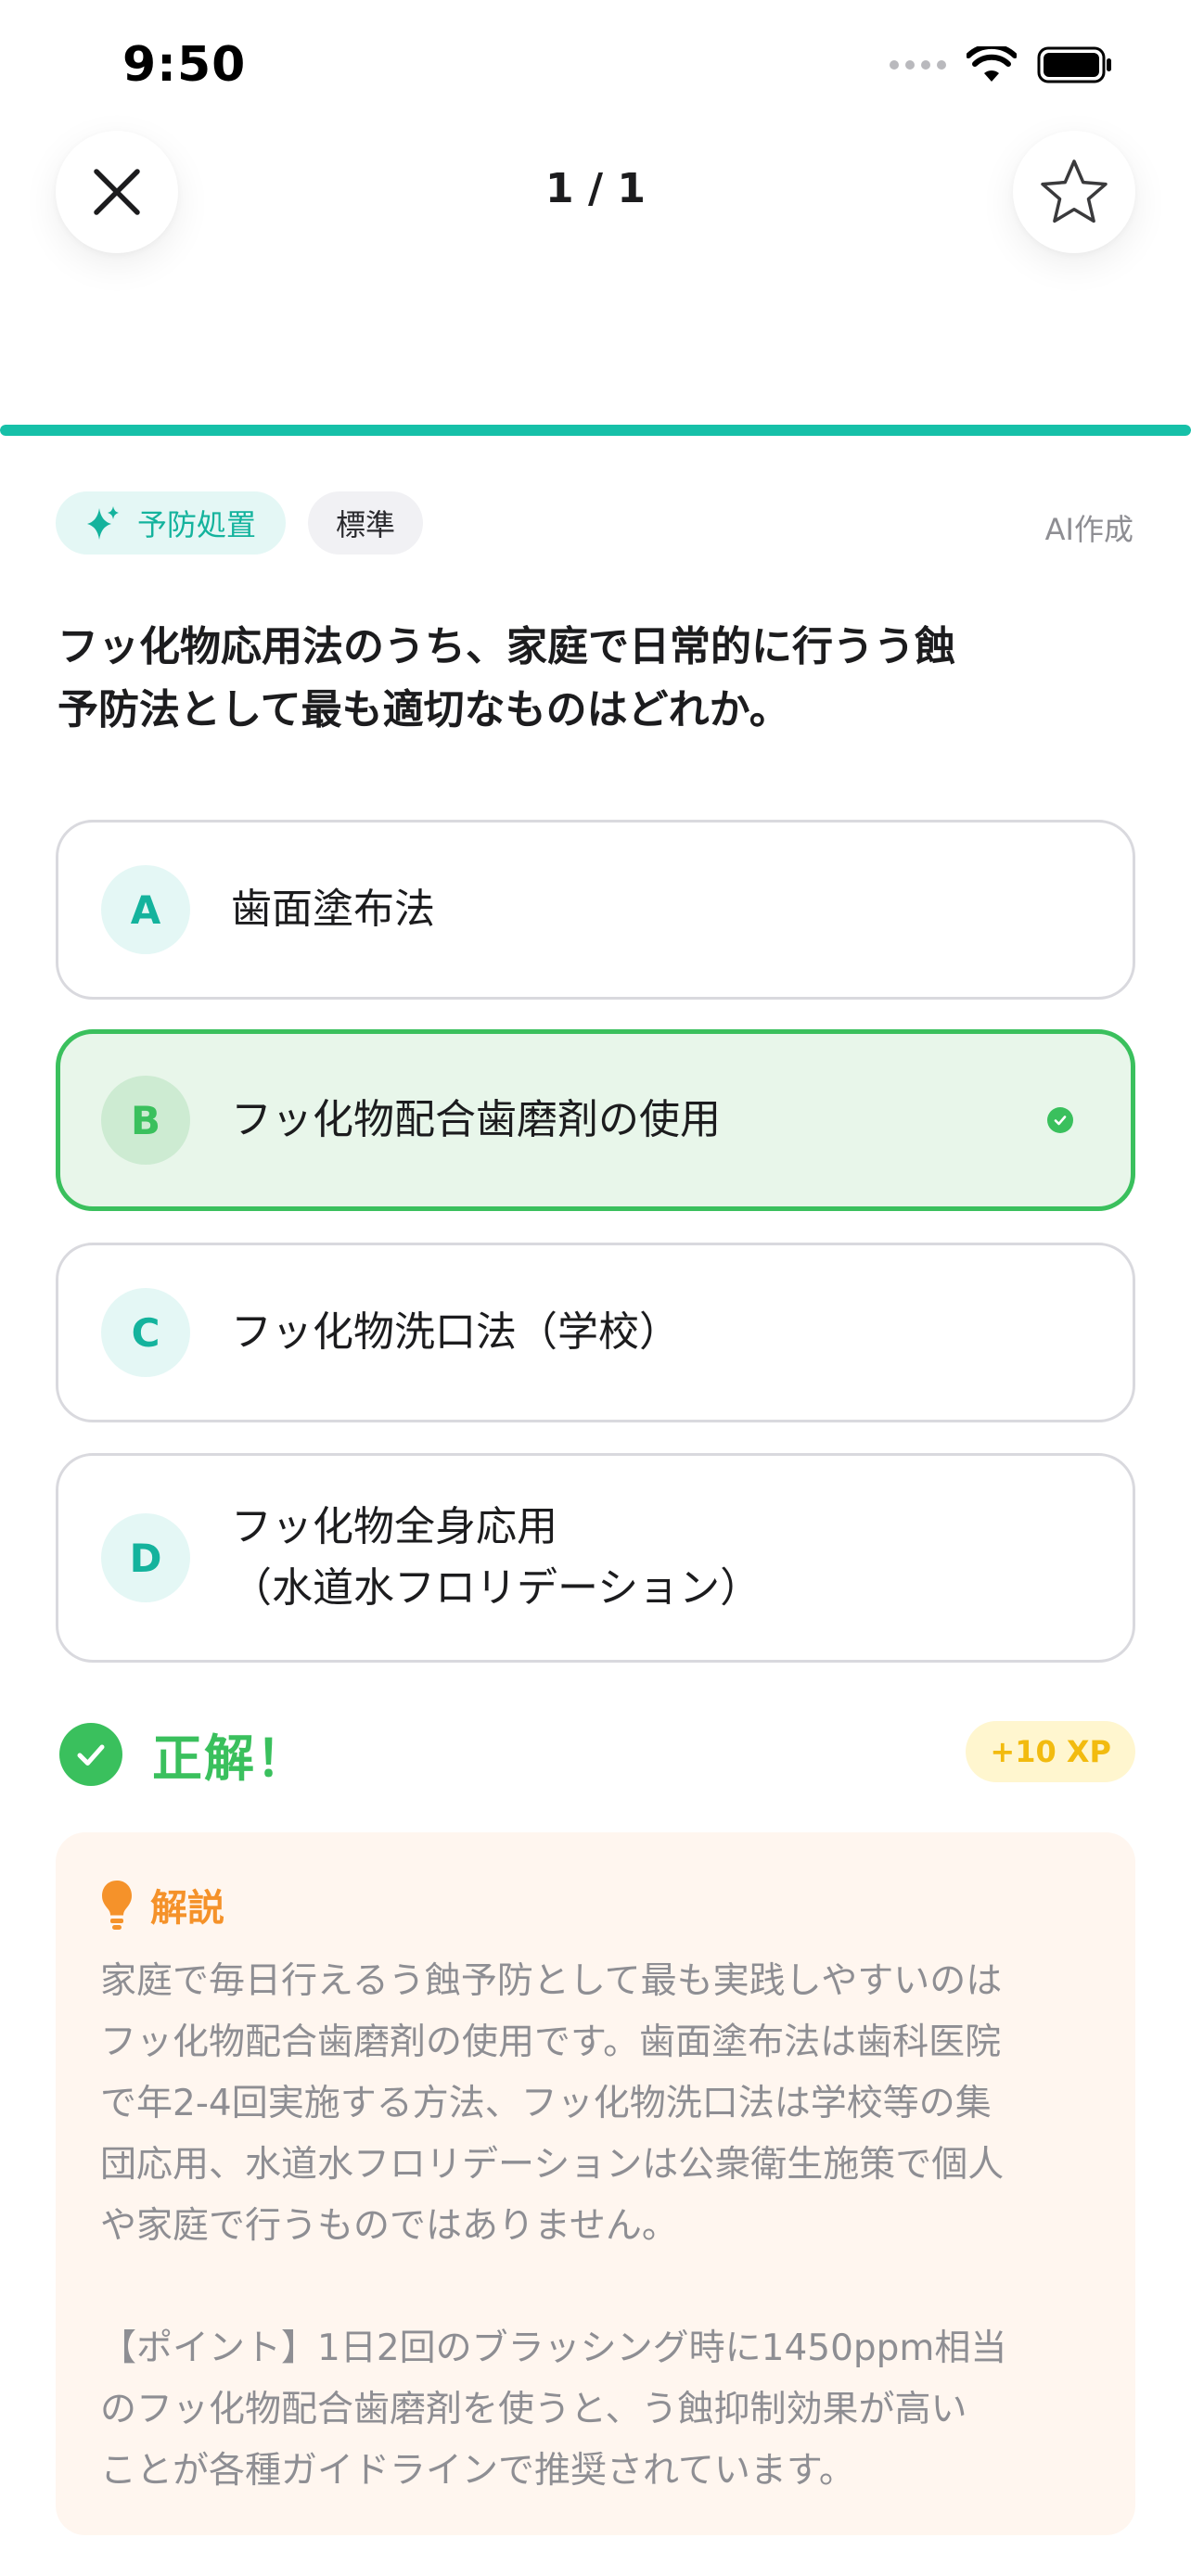 The image size is (1191, 2576). I want to click on option-b: B フッ化物配合歯磨剤の使用, so click(595, 1120).